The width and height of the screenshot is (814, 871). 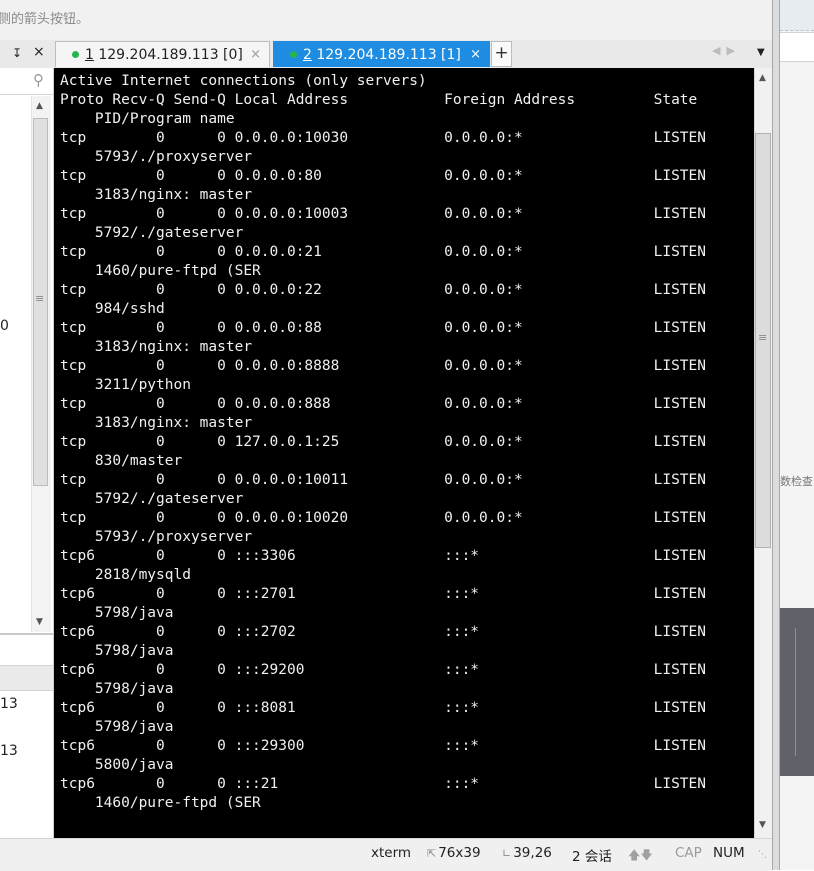 I want to click on resize-grip-icon: ⋱, so click(x=762, y=855).